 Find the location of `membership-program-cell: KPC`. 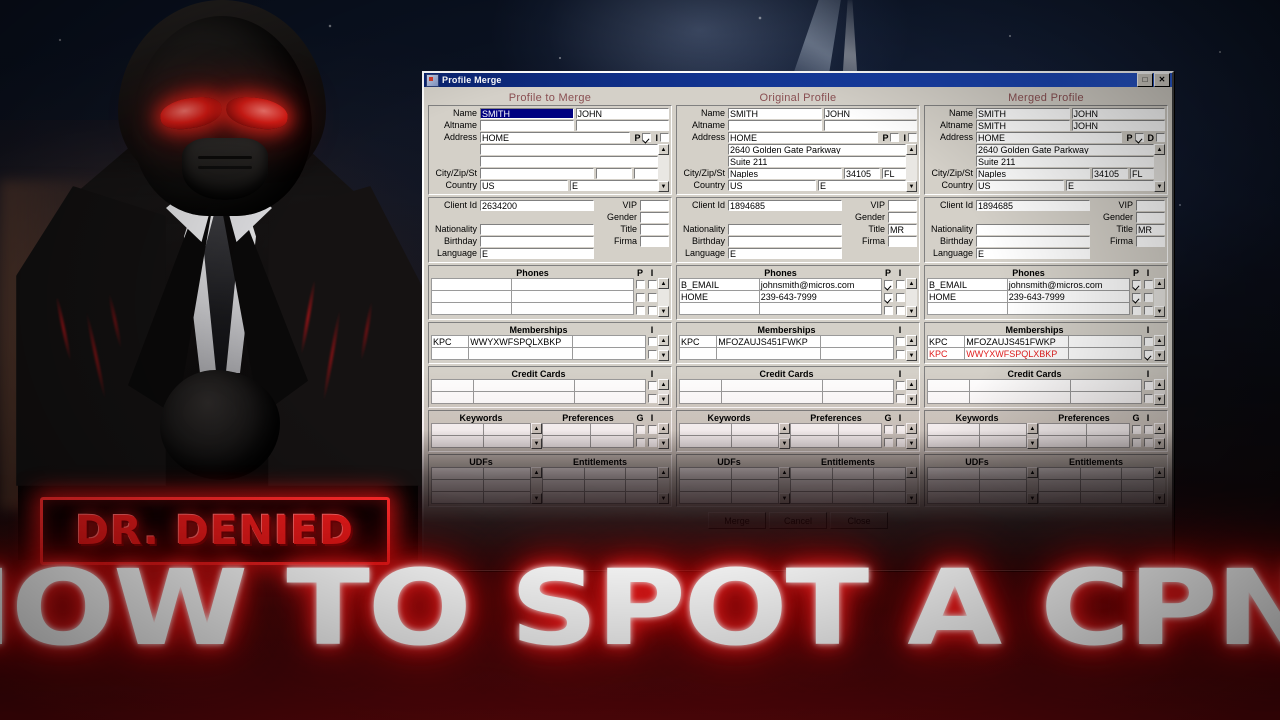

membership-program-cell: KPC is located at coordinates (698, 341).